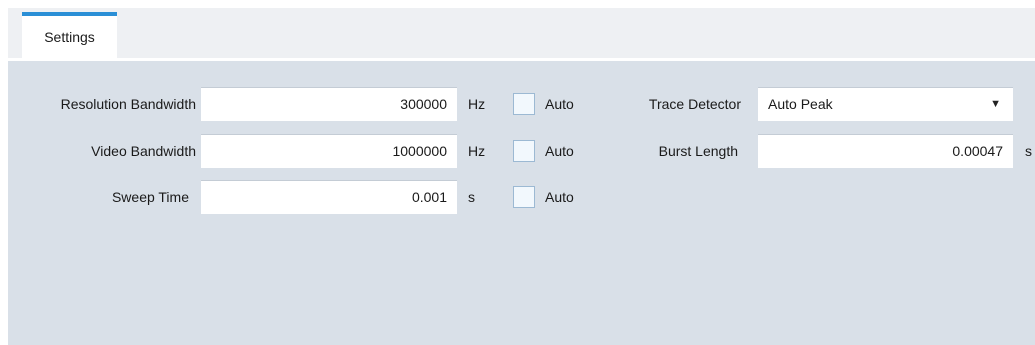  What do you see at coordinates (143, 151) in the screenshot?
I see `video-bandwidth-label: Video Bandwidth` at bounding box center [143, 151].